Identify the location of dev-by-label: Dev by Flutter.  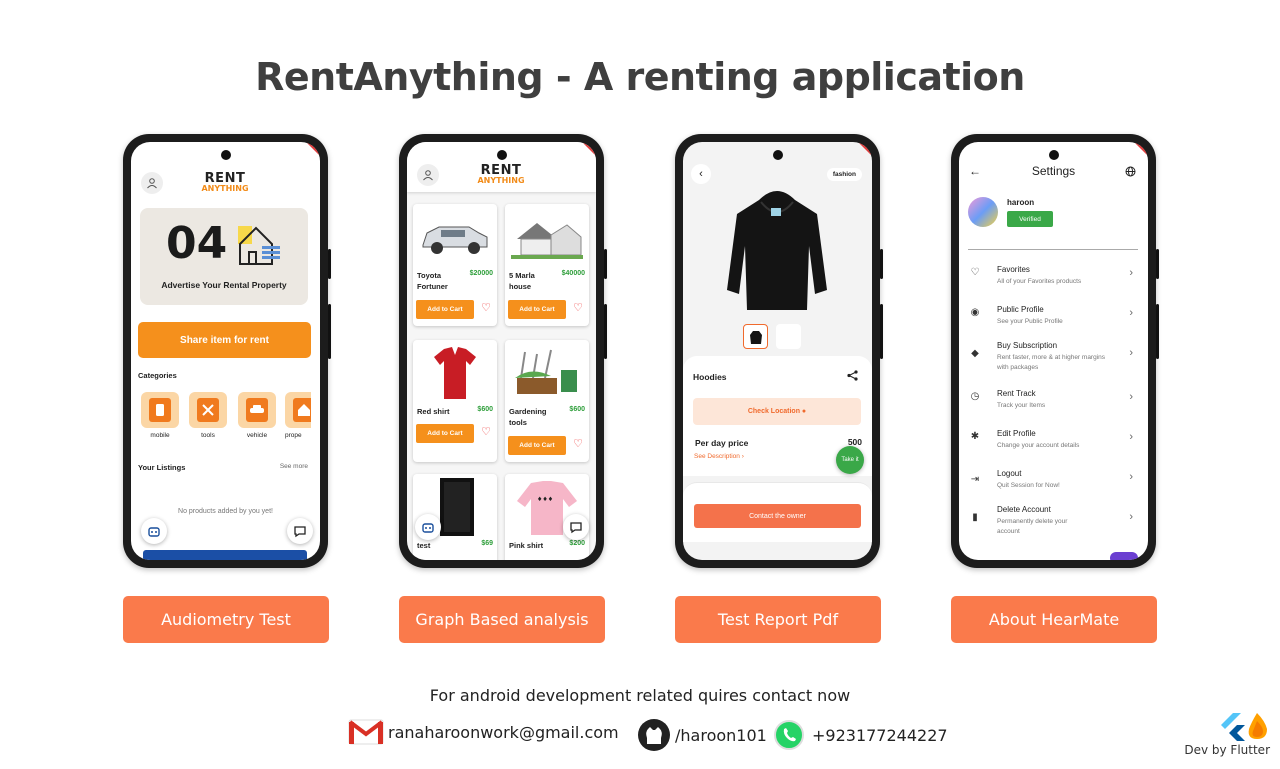
(1227, 750).